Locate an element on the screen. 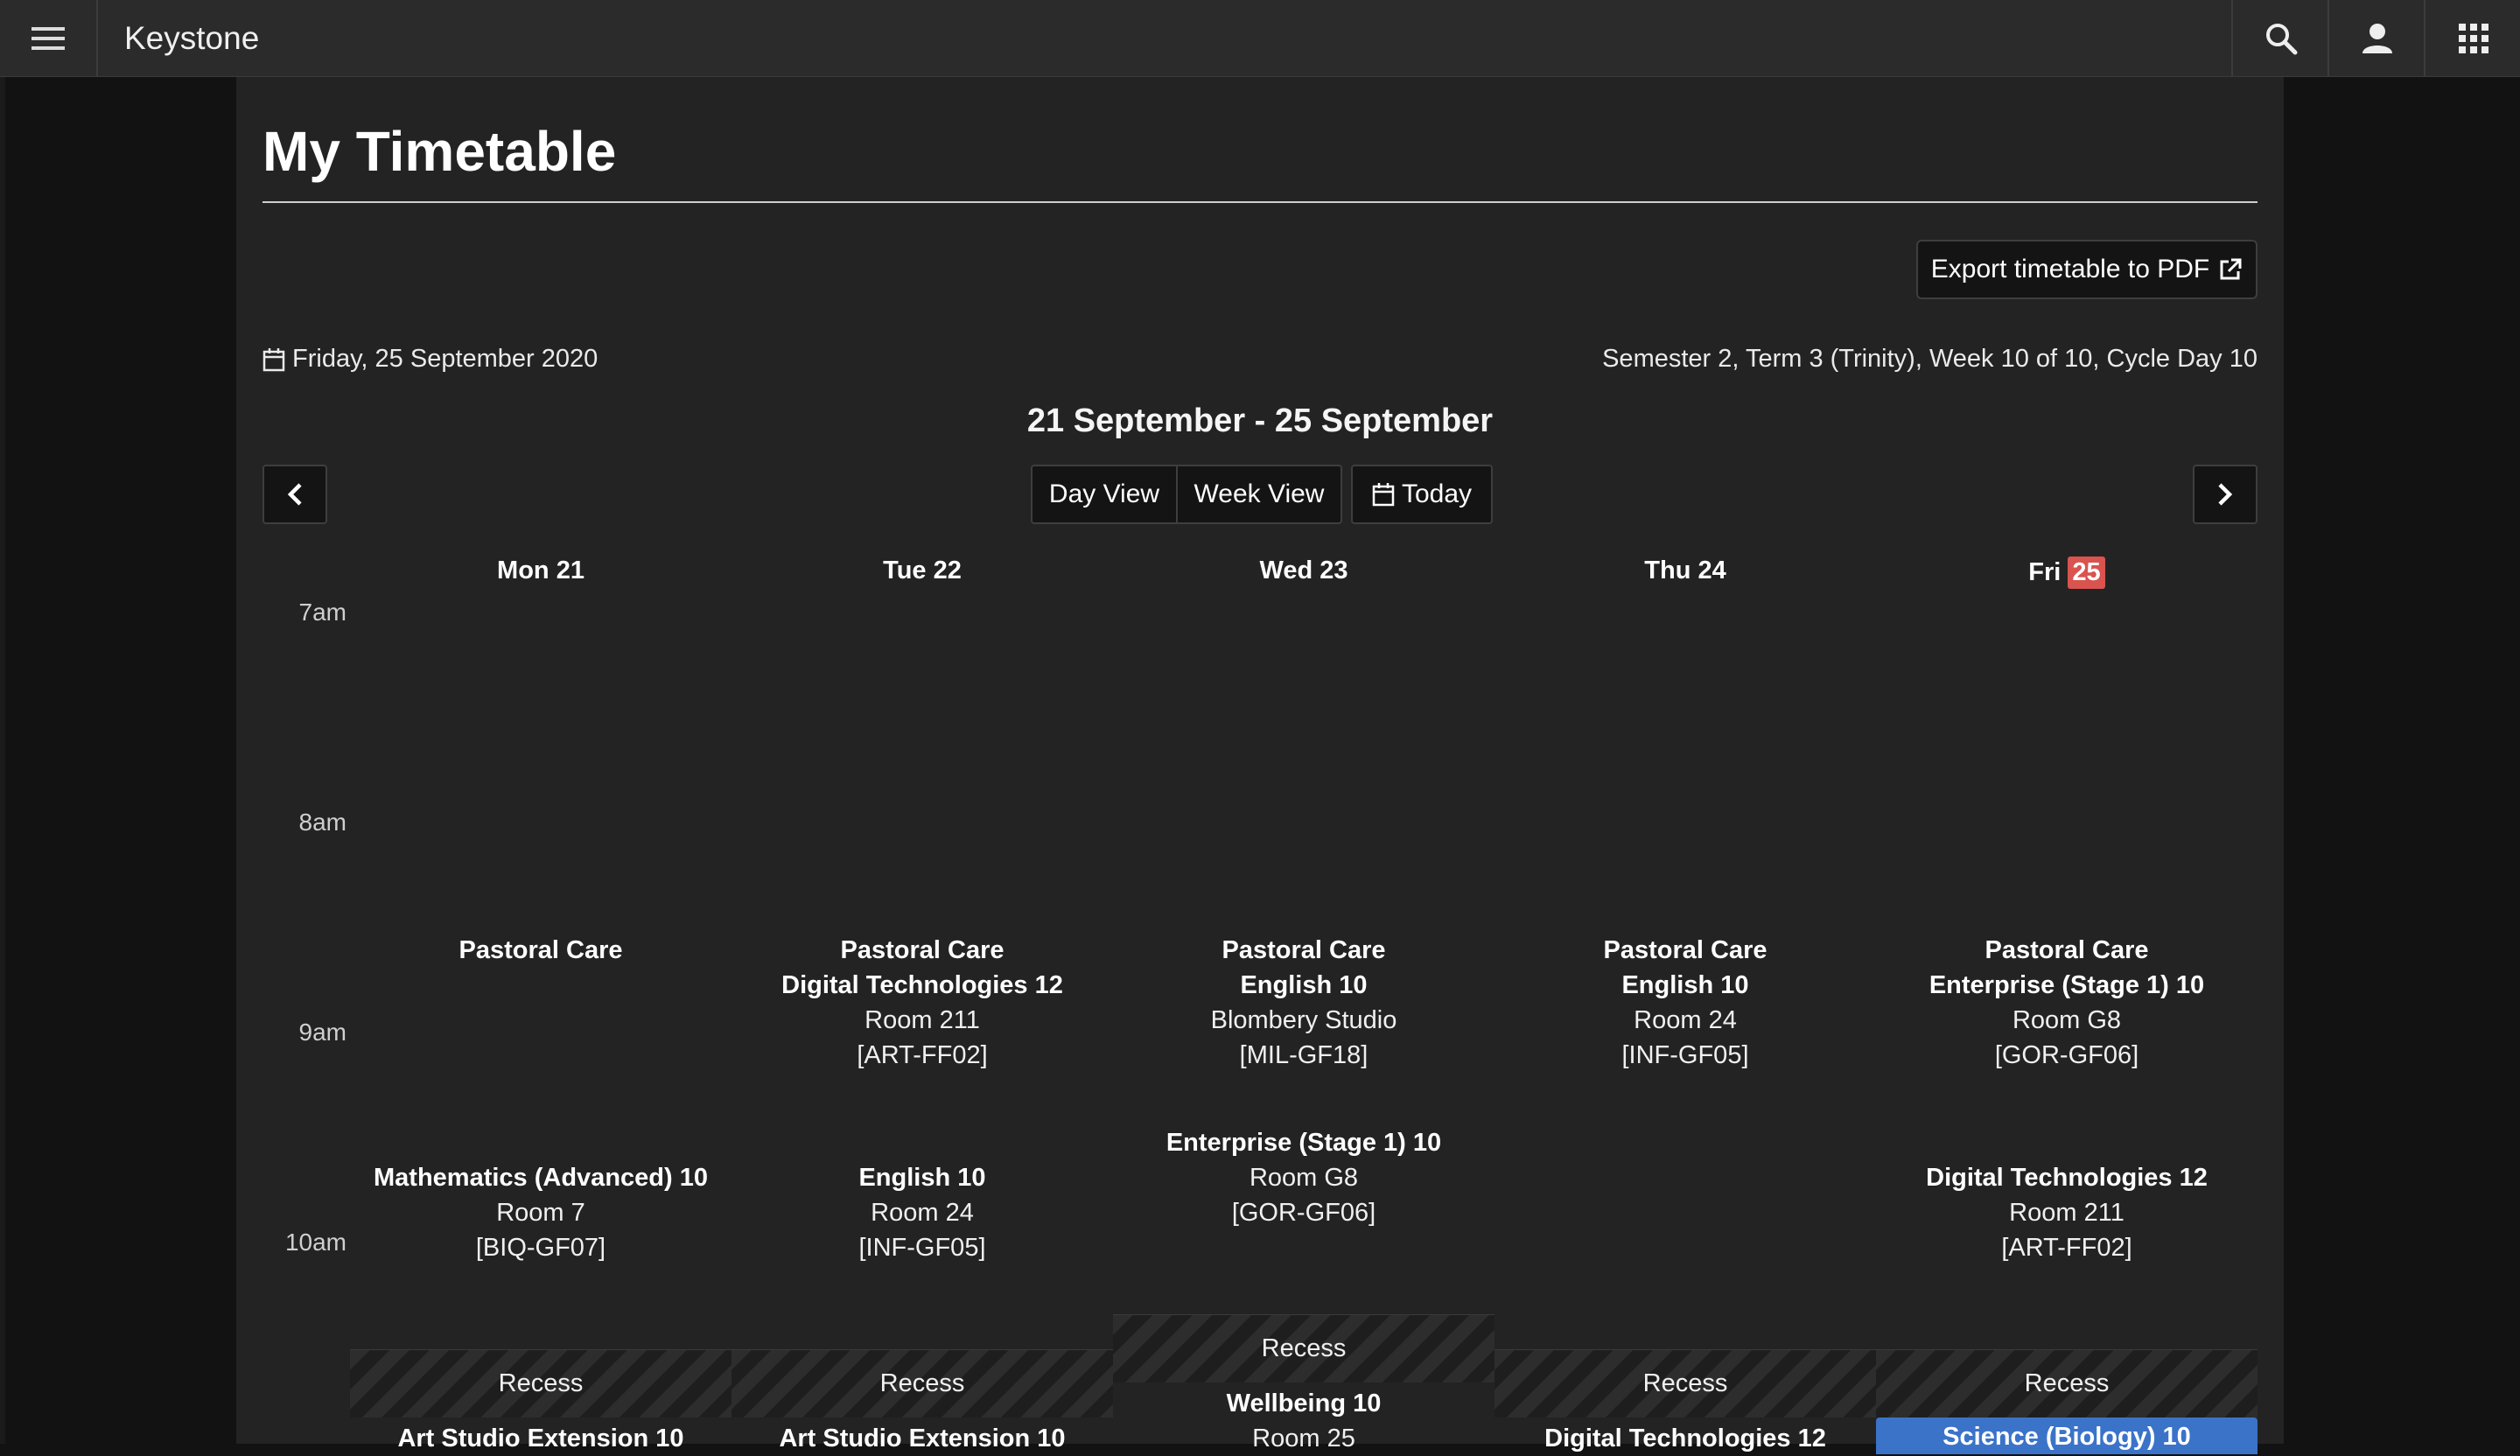 This screenshot has width=2520, height=1456. user-button is located at coordinates (2377, 38).